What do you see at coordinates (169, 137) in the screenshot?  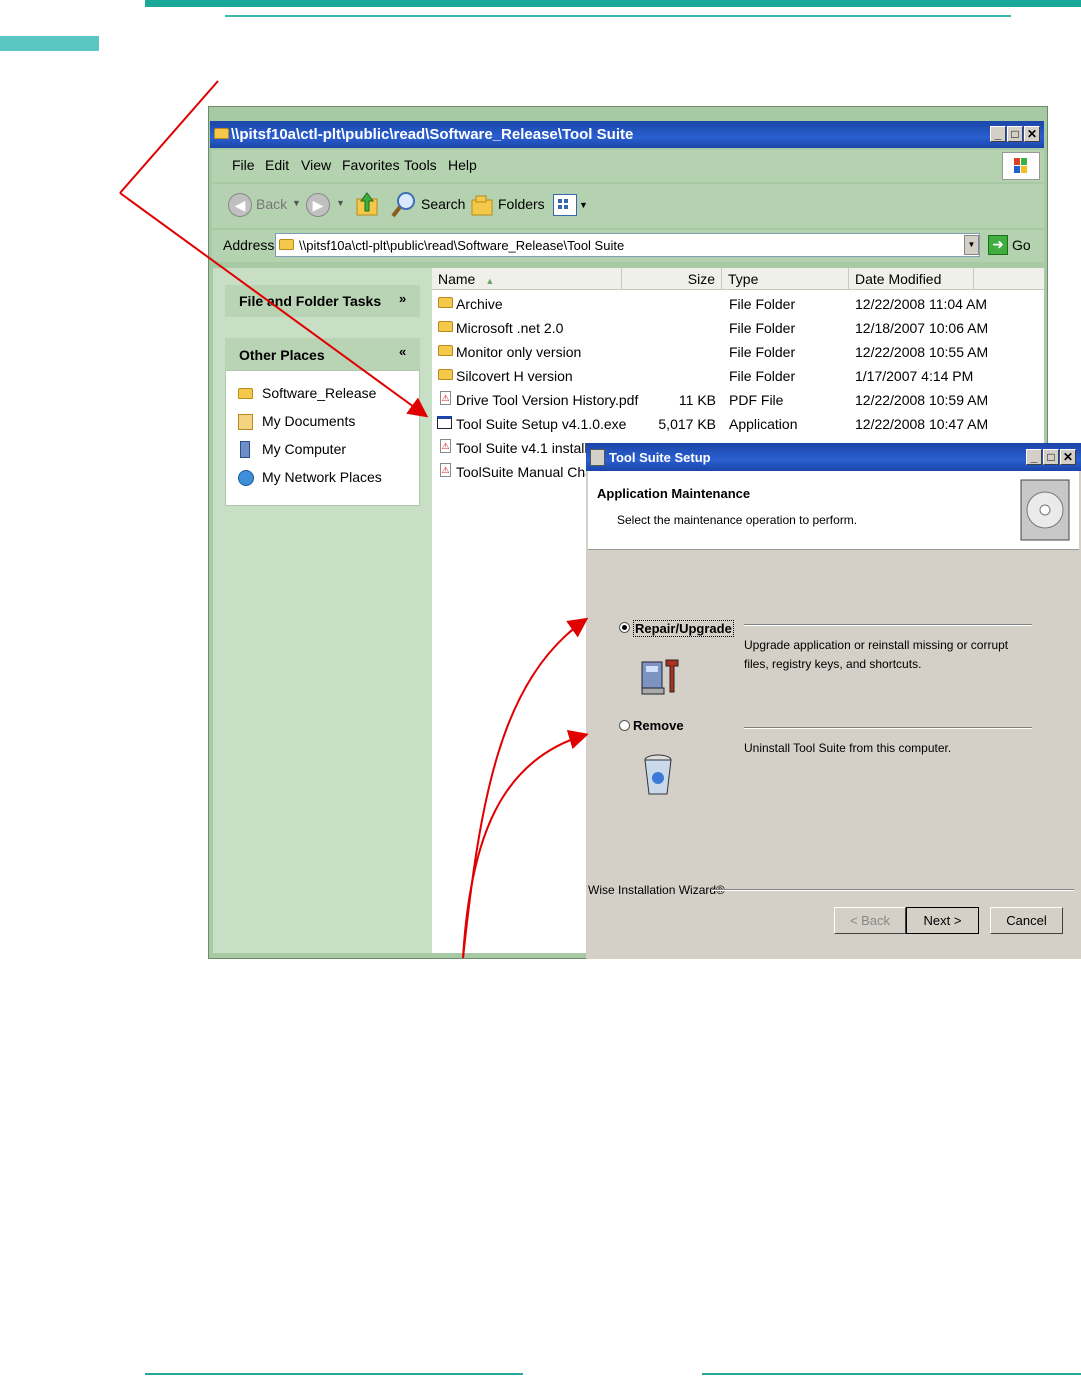 I see `annotation-line` at bounding box center [169, 137].